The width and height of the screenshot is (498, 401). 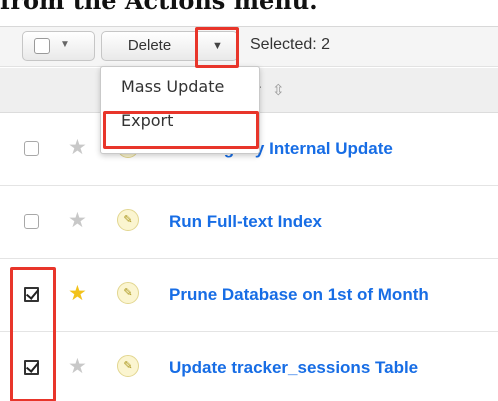 I want to click on export-highlight, so click(x=181, y=130).